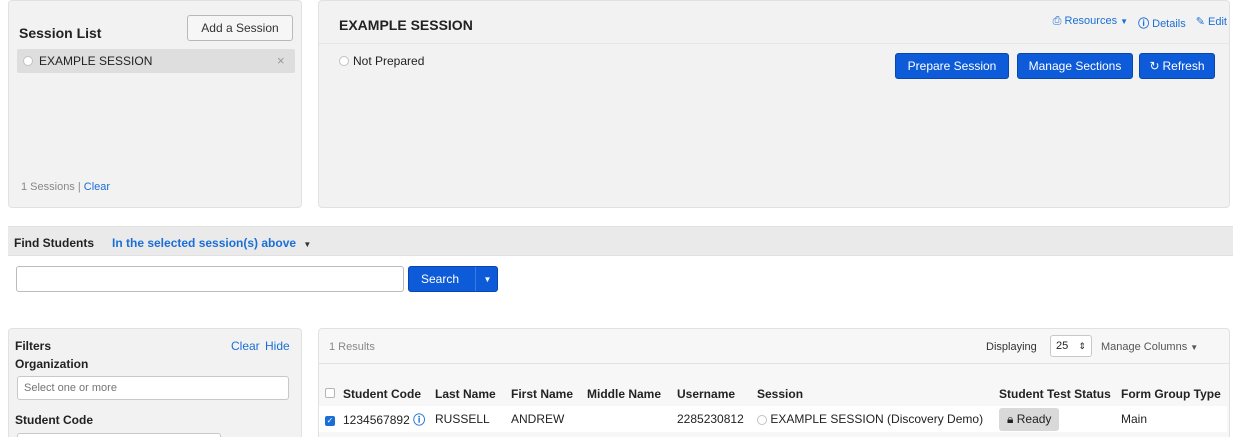 This screenshot has height=437, width=1233. Describe the element at coordinates (762, 419) in the screenshot. I see `session-radio` at that location.